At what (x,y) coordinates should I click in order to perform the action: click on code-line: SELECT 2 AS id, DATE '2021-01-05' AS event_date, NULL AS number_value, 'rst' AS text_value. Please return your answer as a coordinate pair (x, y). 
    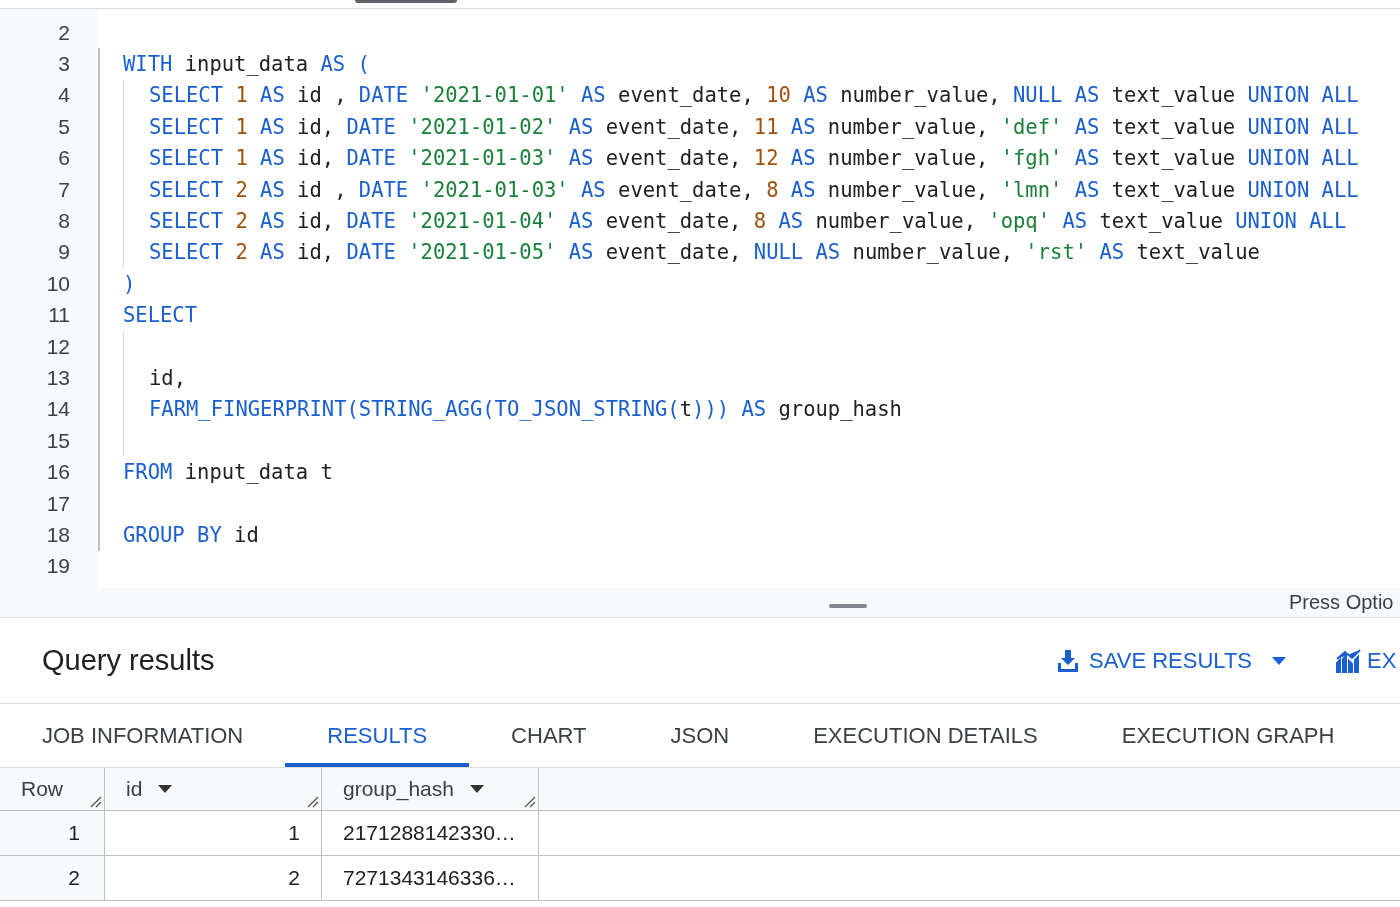
    Looking at the image, I should click on (704, 252).